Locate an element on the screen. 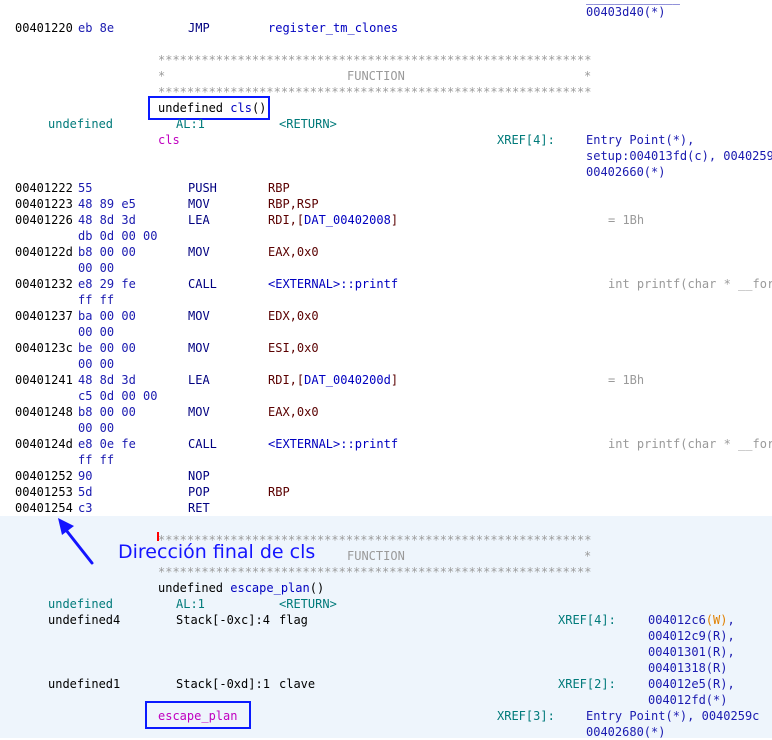 The width and height of the screenshot is (772, 740). operand: RDI,[DAT_0040200d] is located at coordinates (333, 380).